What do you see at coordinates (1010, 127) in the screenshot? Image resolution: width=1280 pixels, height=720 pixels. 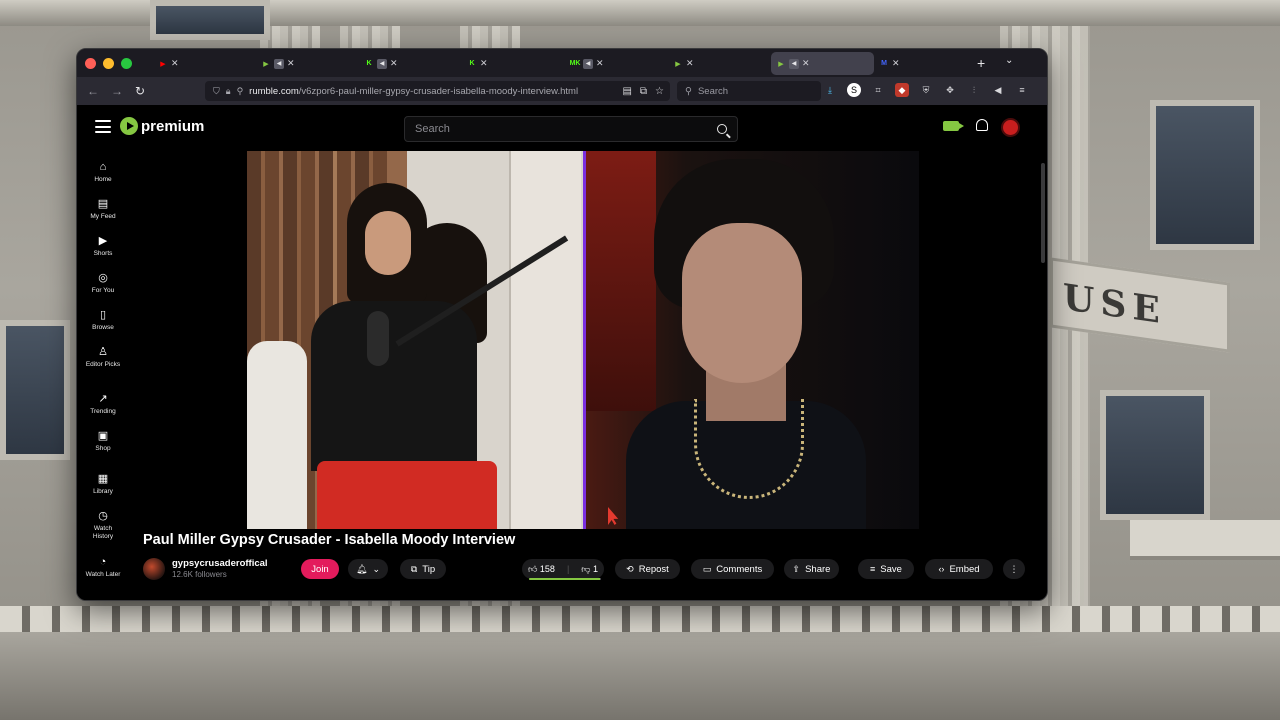 I see `user-avatar` at bounding box center [1010, 127].